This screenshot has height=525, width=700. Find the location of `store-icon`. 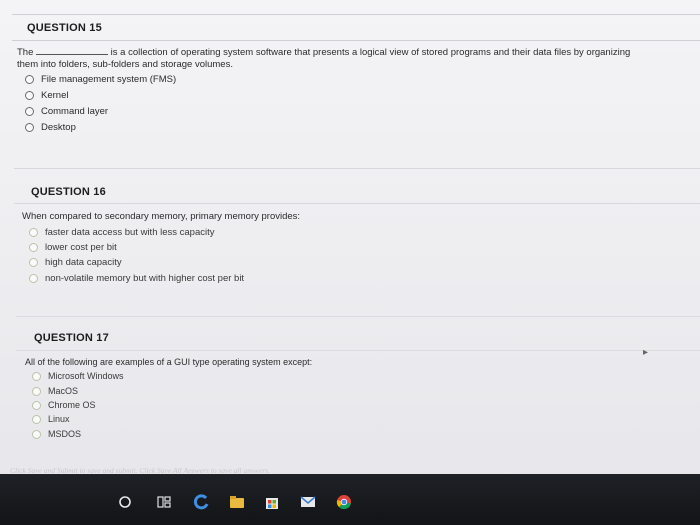

store-icon is located at coordinates (272, 502).